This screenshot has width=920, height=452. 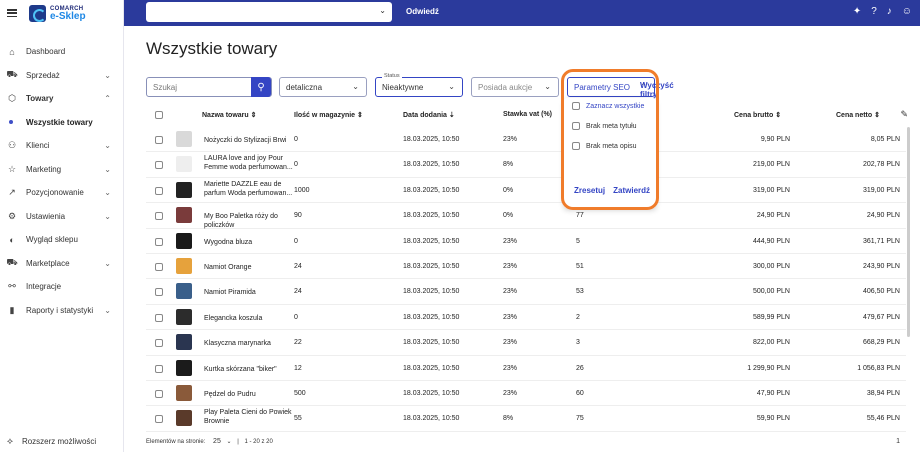 I want to click on product-name: Namiot Orange, so click(x=249, y=267).